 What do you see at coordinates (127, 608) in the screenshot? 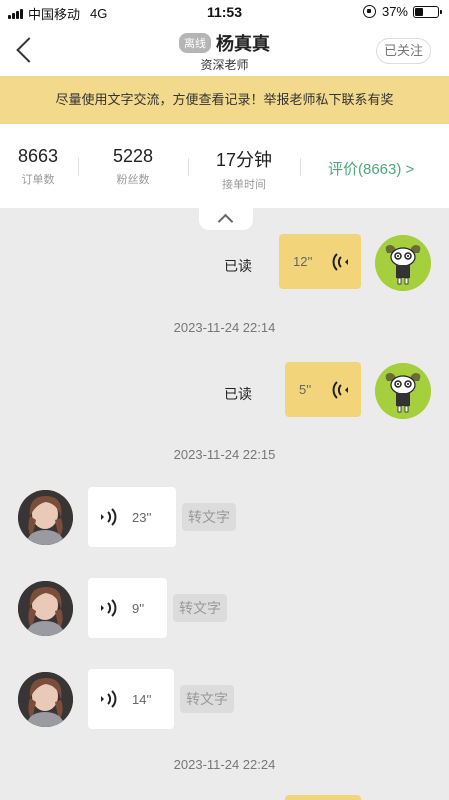
I see `voice-message-received: 9''` at bounding box center [127, 608].